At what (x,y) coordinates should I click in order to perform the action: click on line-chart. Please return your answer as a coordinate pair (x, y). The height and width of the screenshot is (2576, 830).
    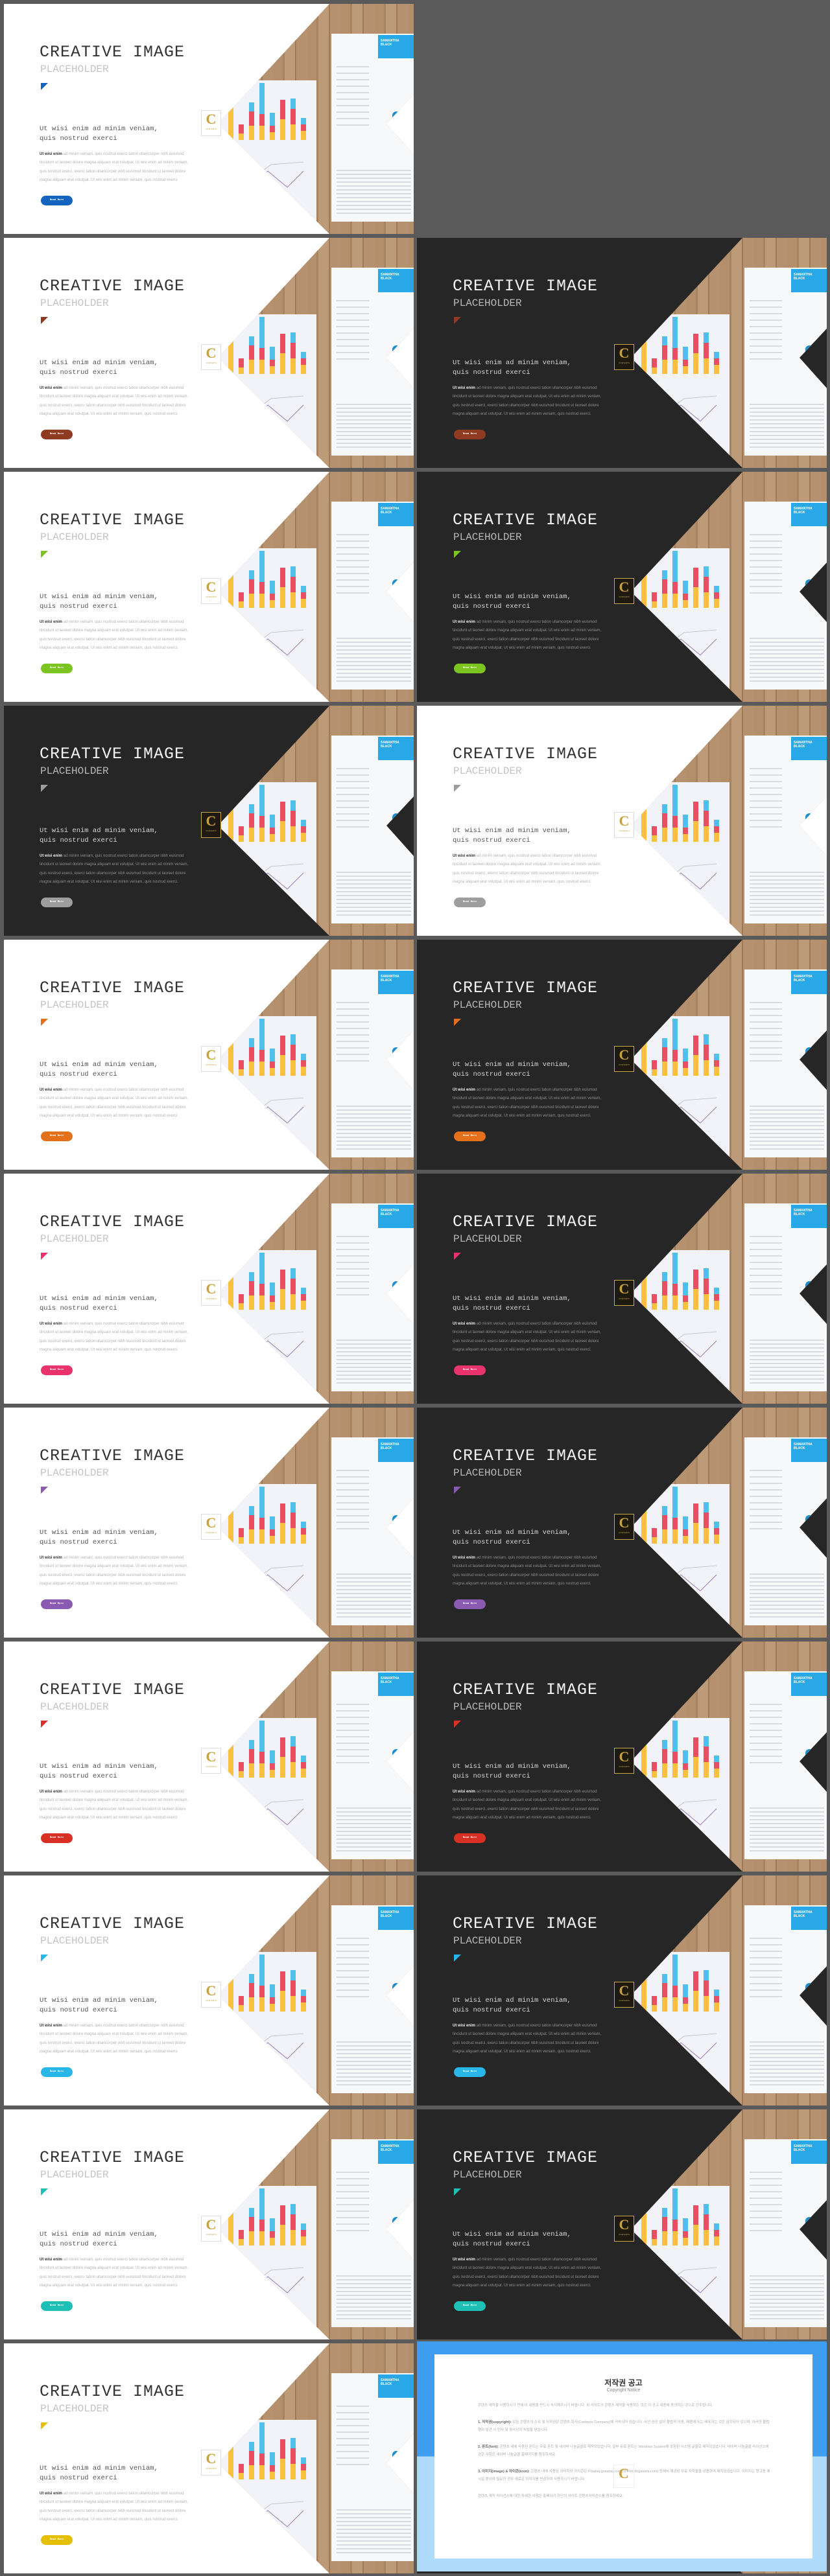
    Looking at the image, I should click on (688, 1112).